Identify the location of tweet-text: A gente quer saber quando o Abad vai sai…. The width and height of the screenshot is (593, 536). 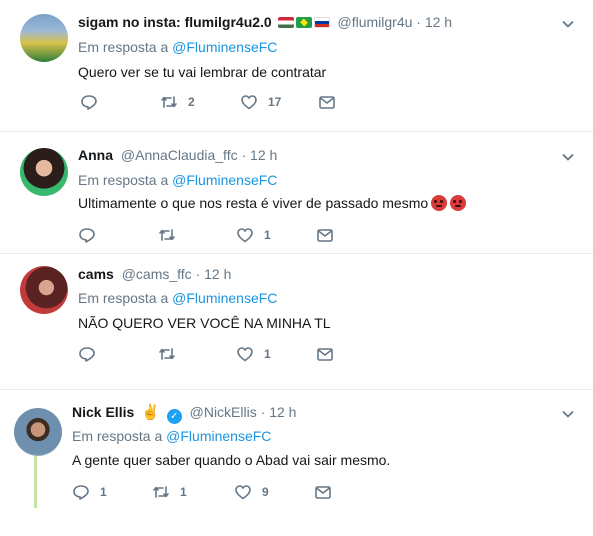
(231, 460).